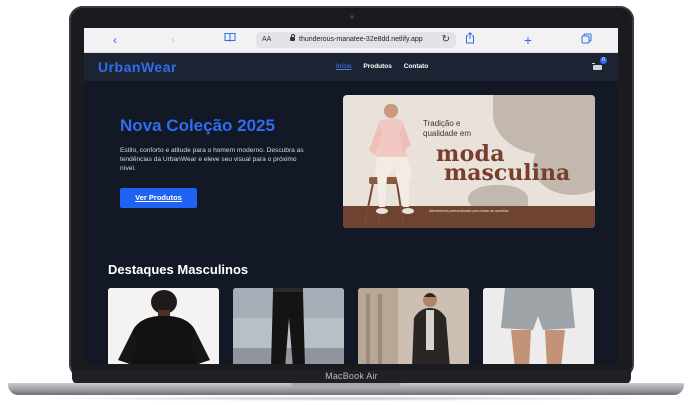  Describe the element at coordinates (528, 40) in the screenshot. I see `new-tab-icon: +` at that location.